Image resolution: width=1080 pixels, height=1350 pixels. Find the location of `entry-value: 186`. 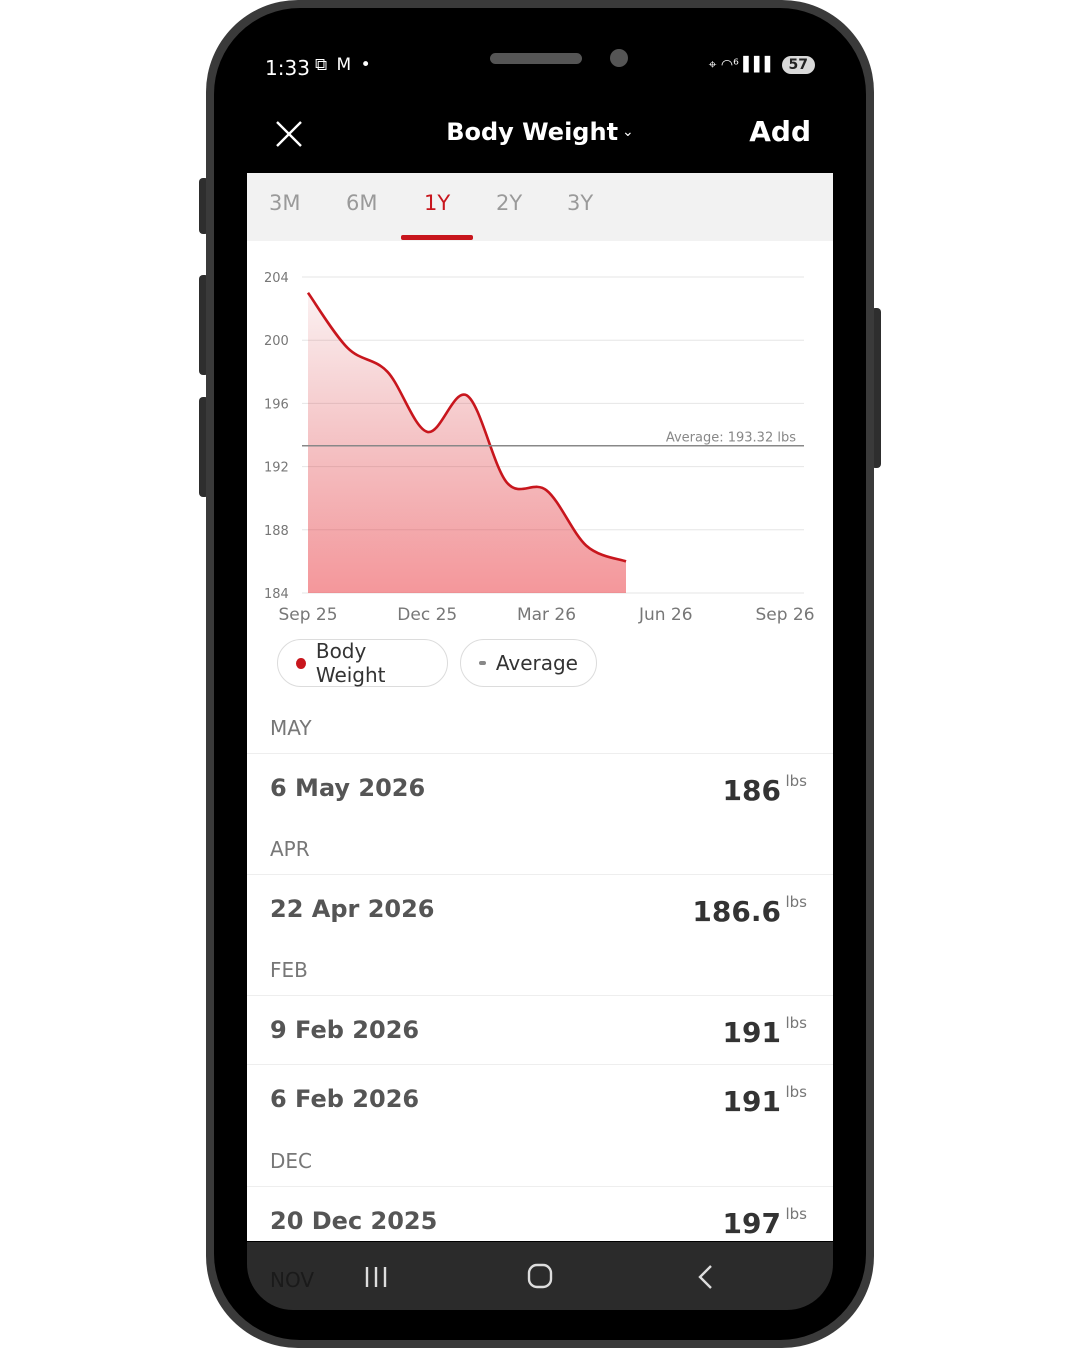

entry-value: 186 is located at coordinates (751, 790).